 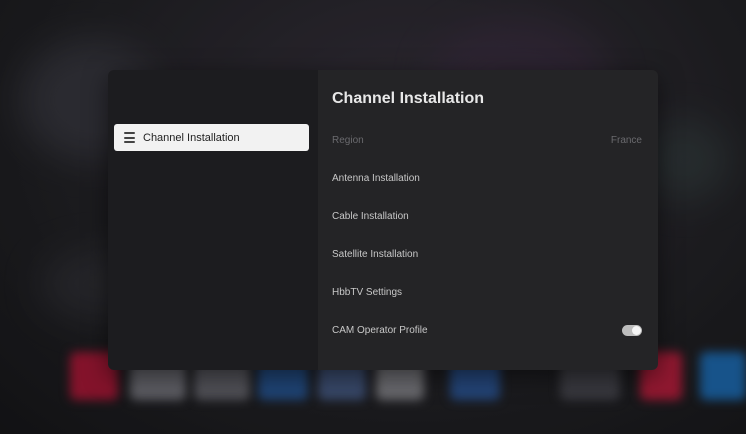 I want to click on menu-item-cam-operator-profile: CAM Operator Profile, so click(x=487, y=330).